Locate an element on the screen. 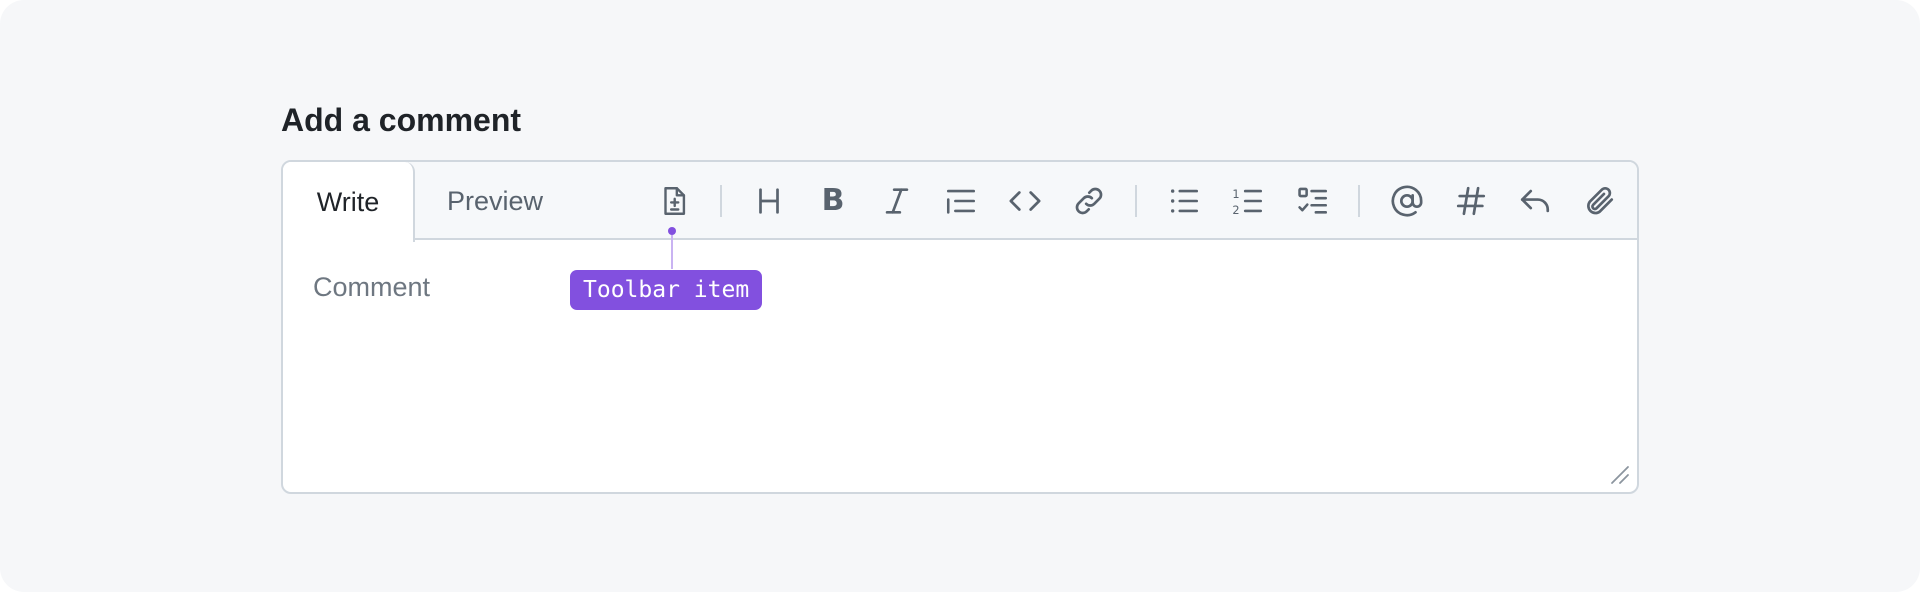 The height and width of the screenshot is (592, 1920). tasklist-icon is located at coordinates (1313, 201).